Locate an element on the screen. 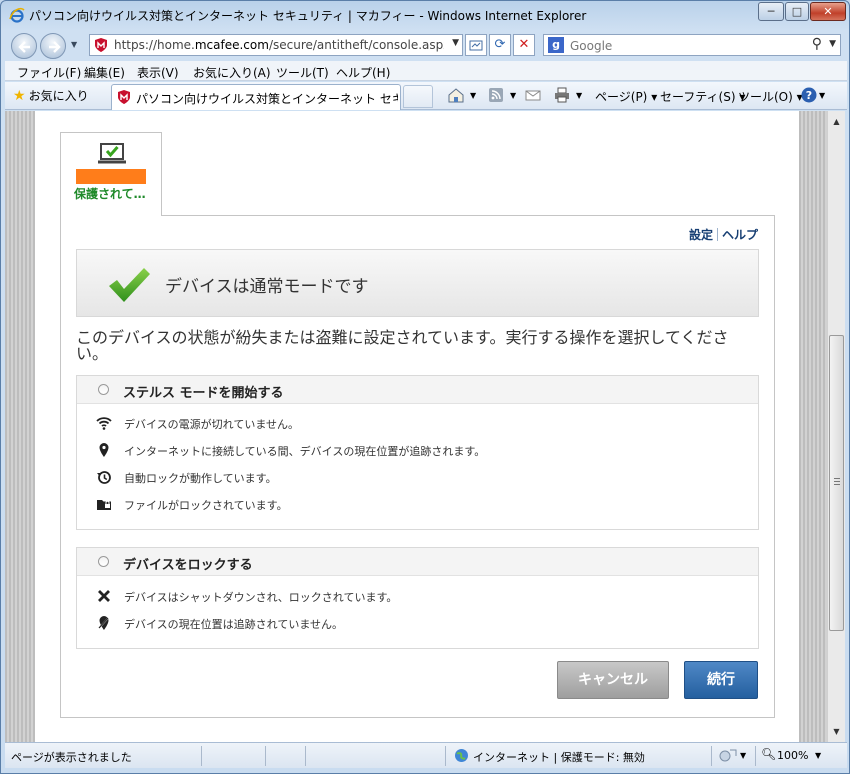 The height and width of the screenshot is (774, 850). lock-device-radio is located at coordinates (103, 561).